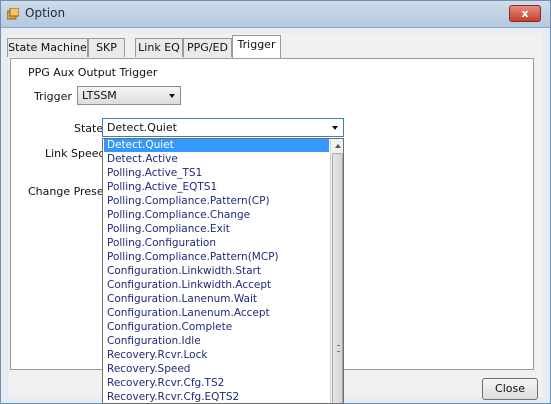 Image resolution: width=551 pixels, height=404 pixels. I want to click on list-item: Detect.Quiet, so click(216, 145).